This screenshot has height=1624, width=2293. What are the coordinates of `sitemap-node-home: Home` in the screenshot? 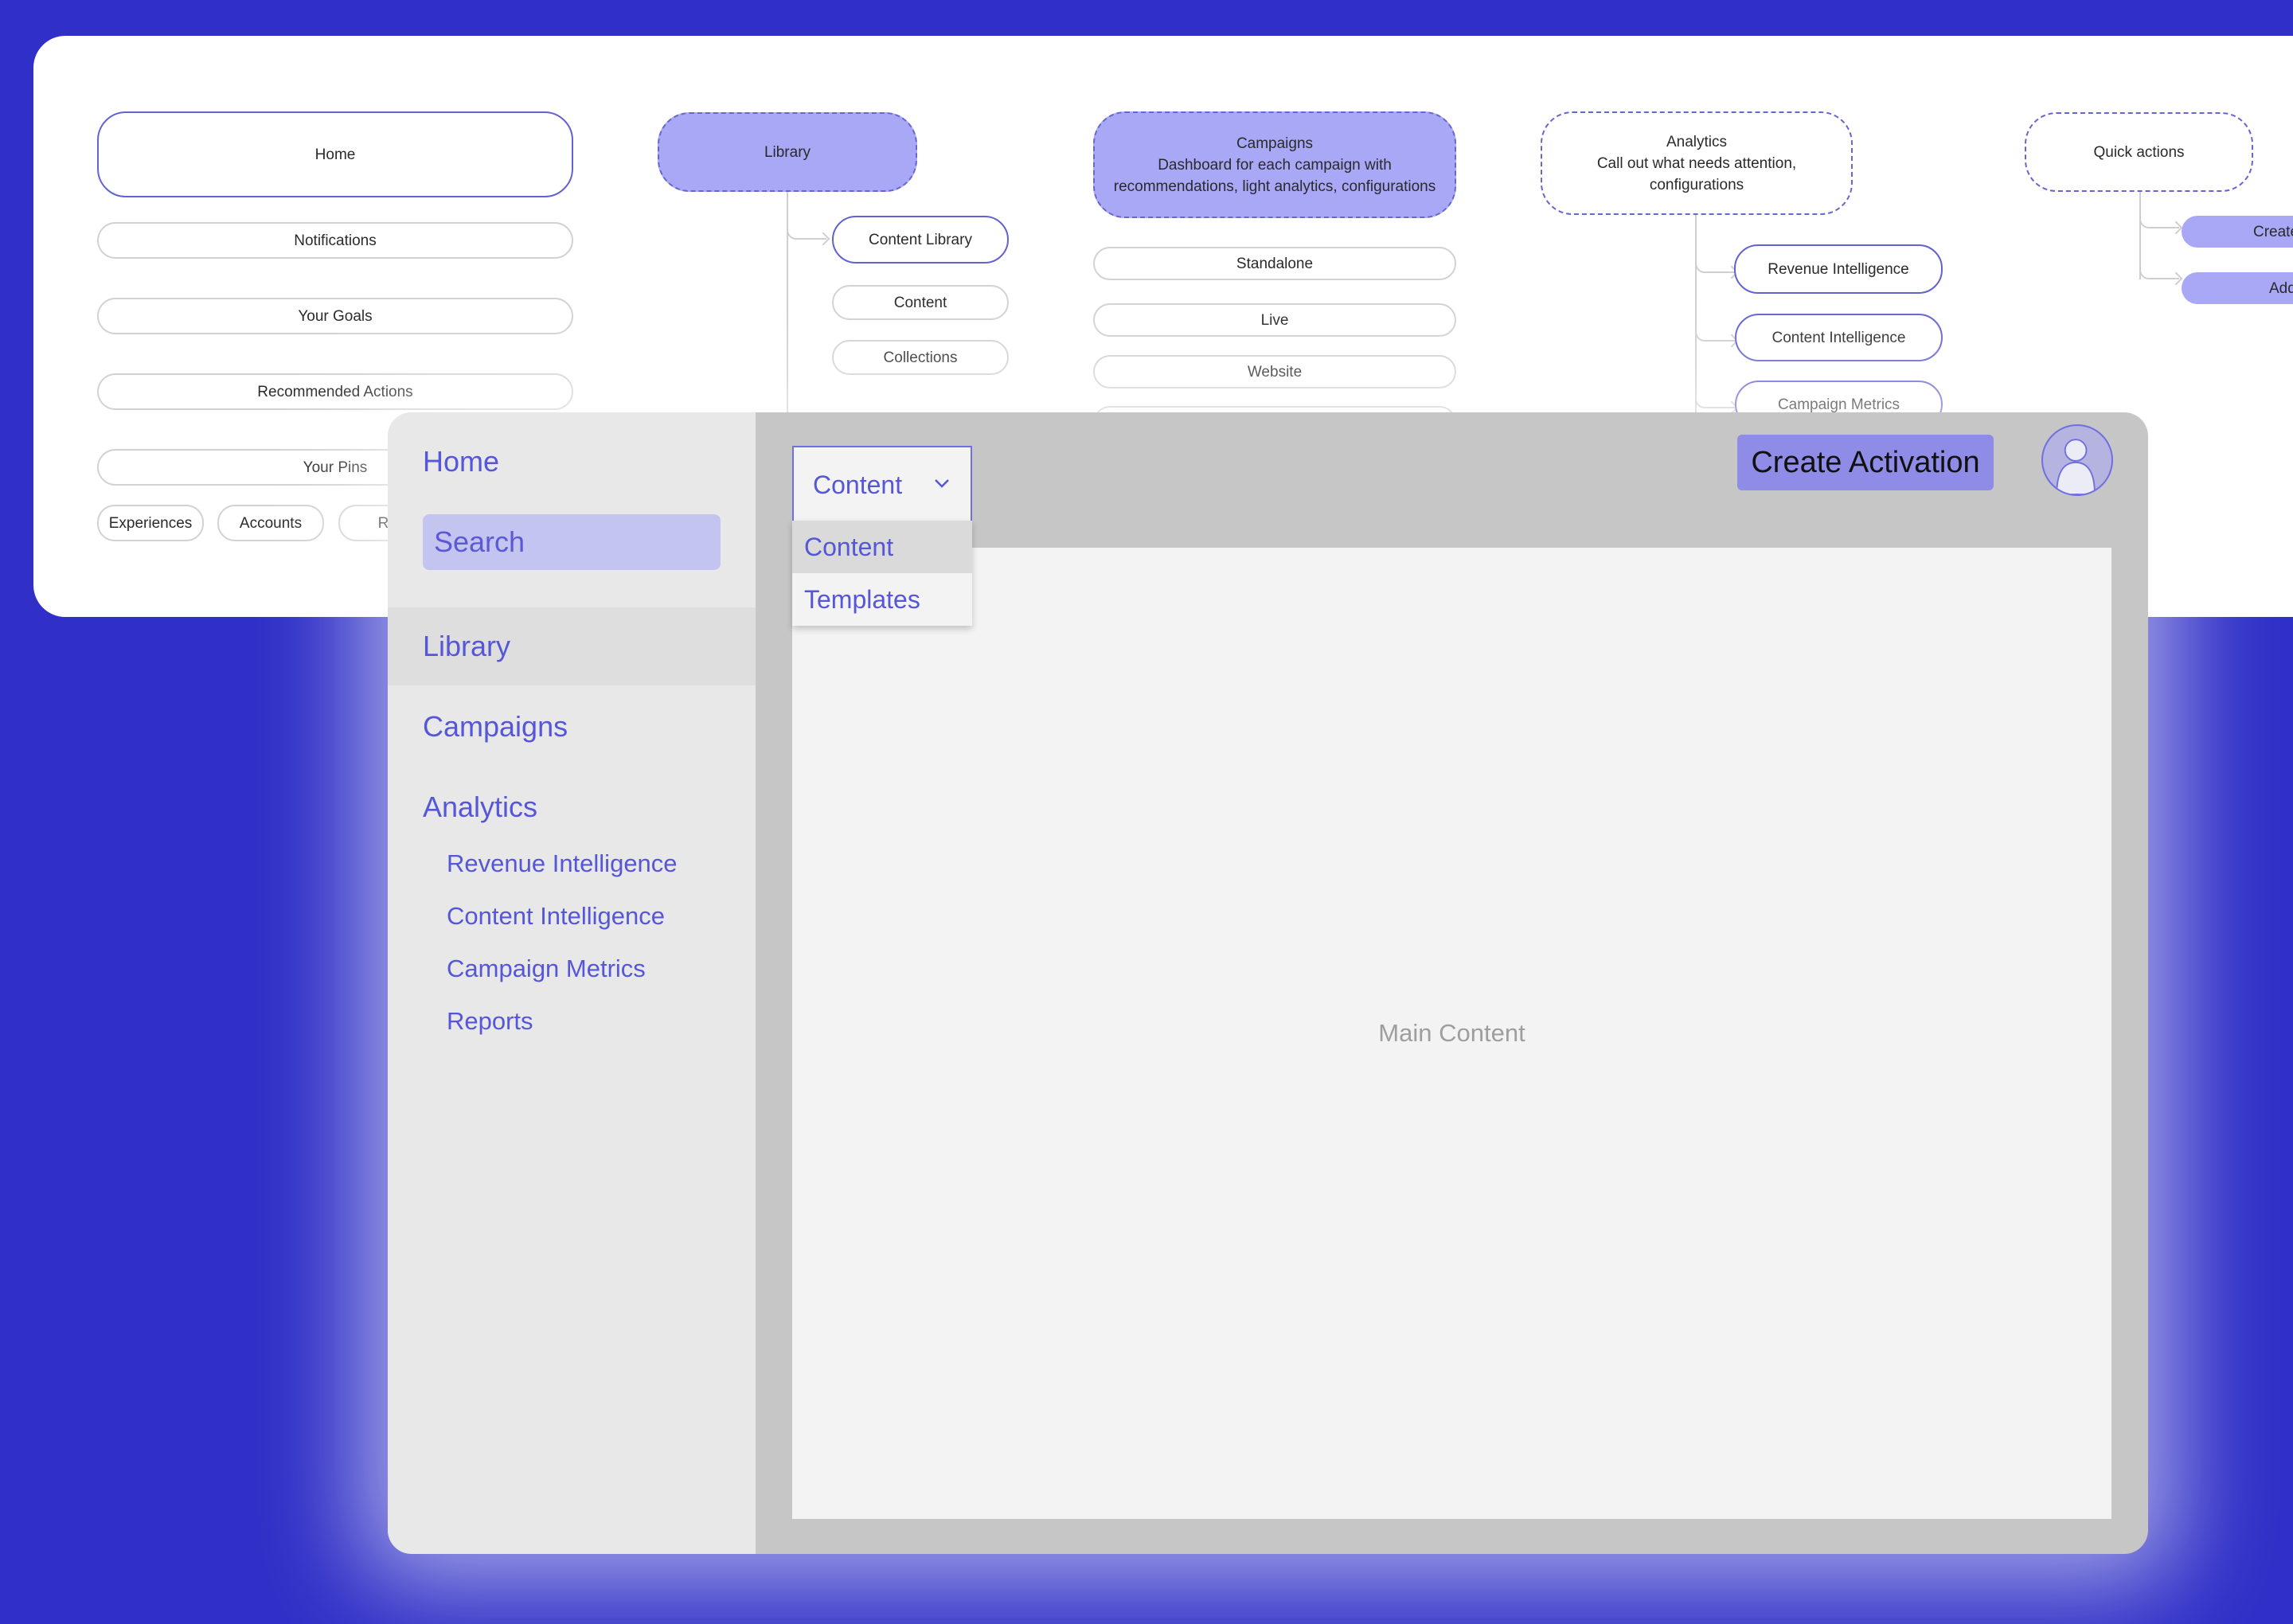 It's located at (335, 154).